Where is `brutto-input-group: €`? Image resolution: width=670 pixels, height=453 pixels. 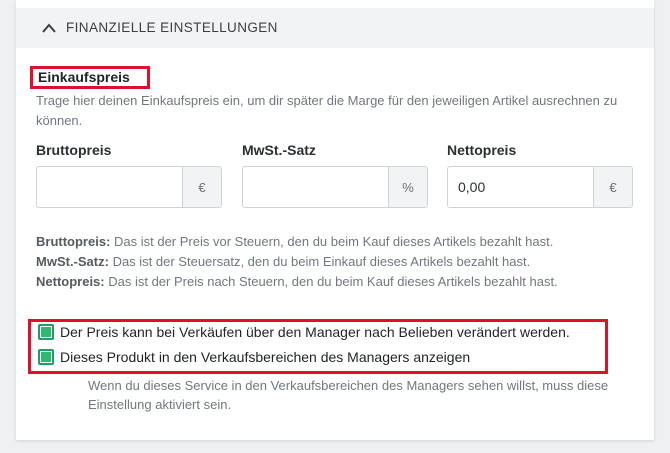
brutto-input-group: € is located at coordinates (129, 187).